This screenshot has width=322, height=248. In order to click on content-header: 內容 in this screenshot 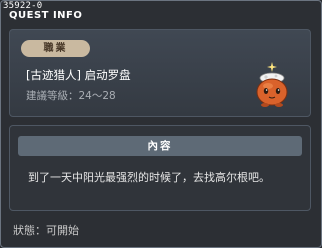, I will do `click(160, 146)`.